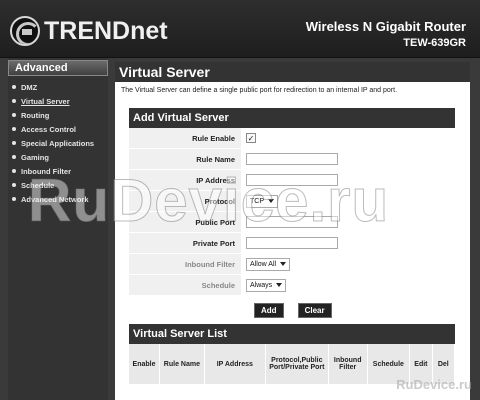 This screenshot has height=400, width=480. I want to click on row-ip-address: IP Address, so click(292, 180).